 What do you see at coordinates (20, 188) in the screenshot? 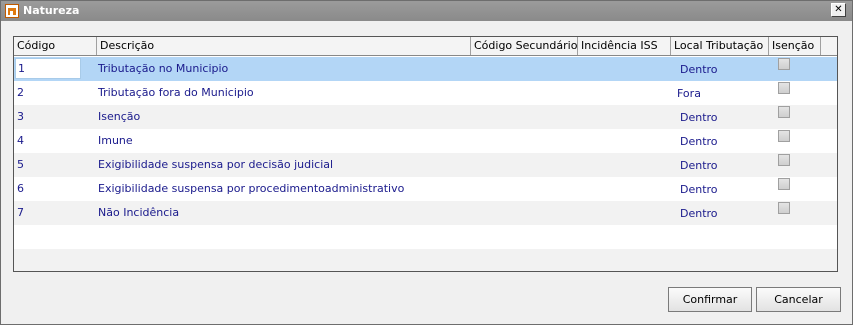
I see `codigo-cell: 6` at bounding box center [20, 188].